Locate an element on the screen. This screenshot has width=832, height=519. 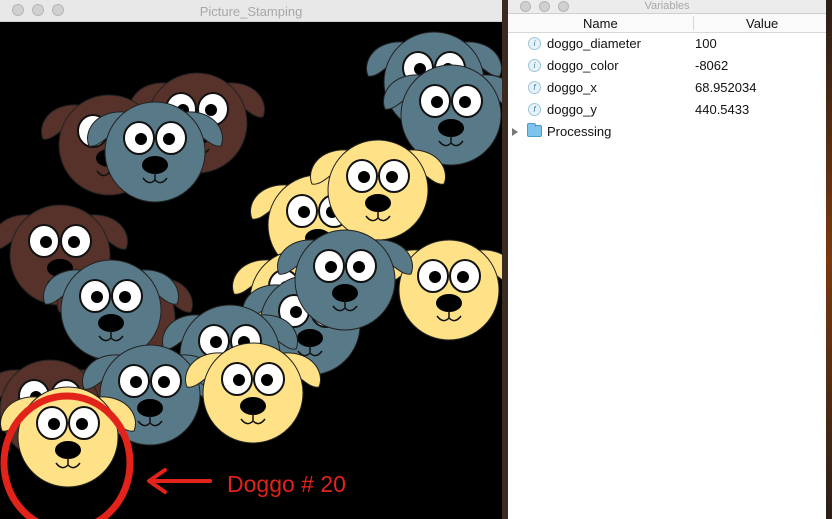
column-divider is located at coordinates (693, 23).